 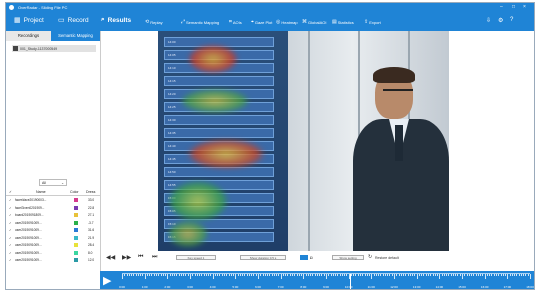 What do you see at coordinates (110, 257) in the screenshot?
I see `rewind-button: ◀◀` at bounding box center [110, 257].